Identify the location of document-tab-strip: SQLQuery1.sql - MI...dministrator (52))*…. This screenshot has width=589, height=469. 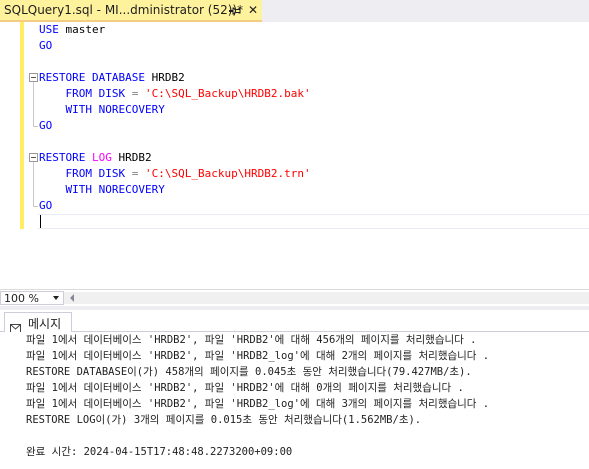
(294, 11).